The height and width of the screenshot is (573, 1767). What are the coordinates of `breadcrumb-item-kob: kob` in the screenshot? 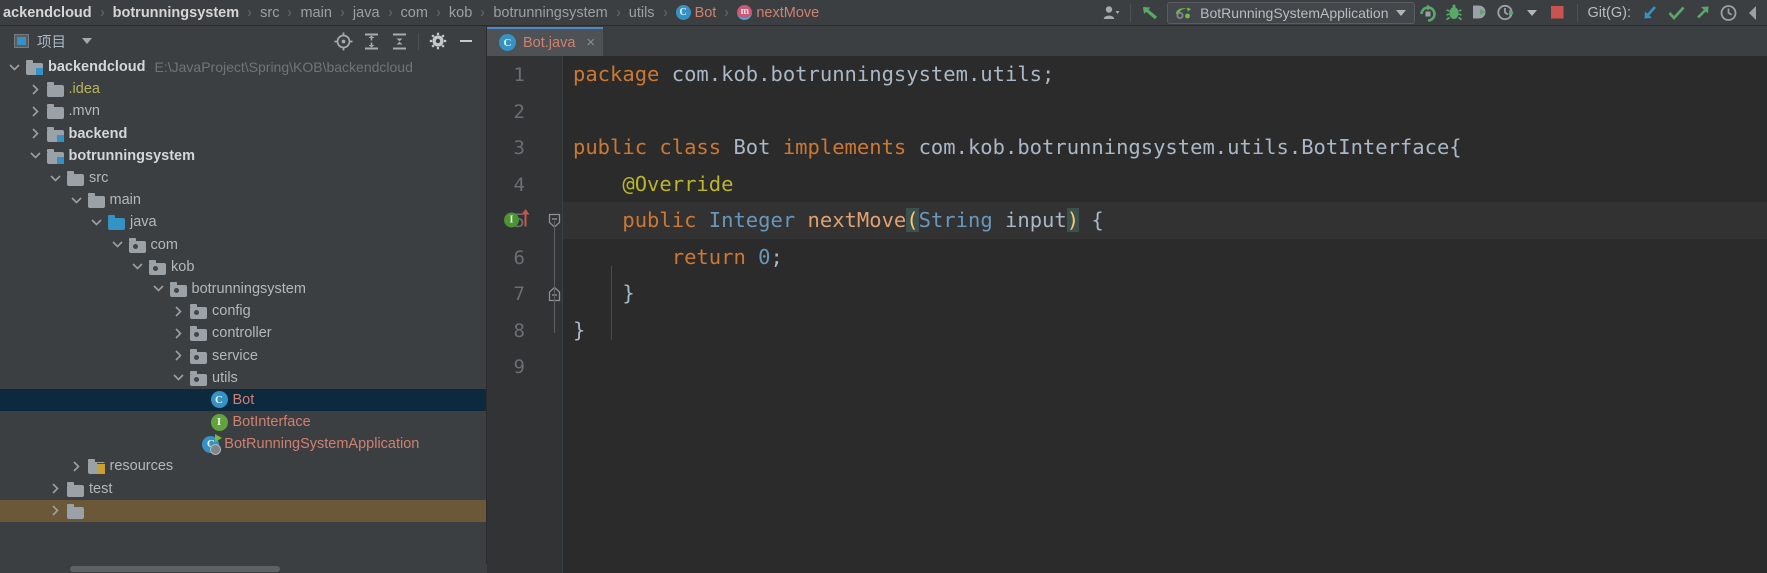 It's located at (460, 13).